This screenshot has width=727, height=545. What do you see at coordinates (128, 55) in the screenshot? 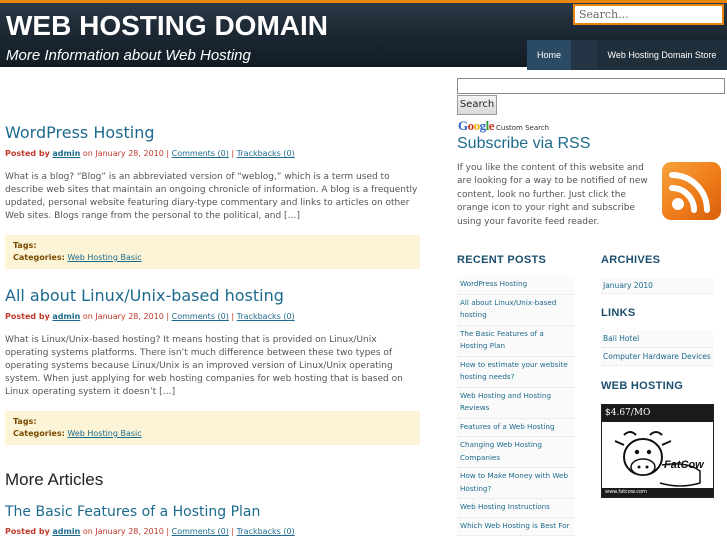
I see `site-tagline: More Information about Web Hosting` at bounding box center [128, 55].